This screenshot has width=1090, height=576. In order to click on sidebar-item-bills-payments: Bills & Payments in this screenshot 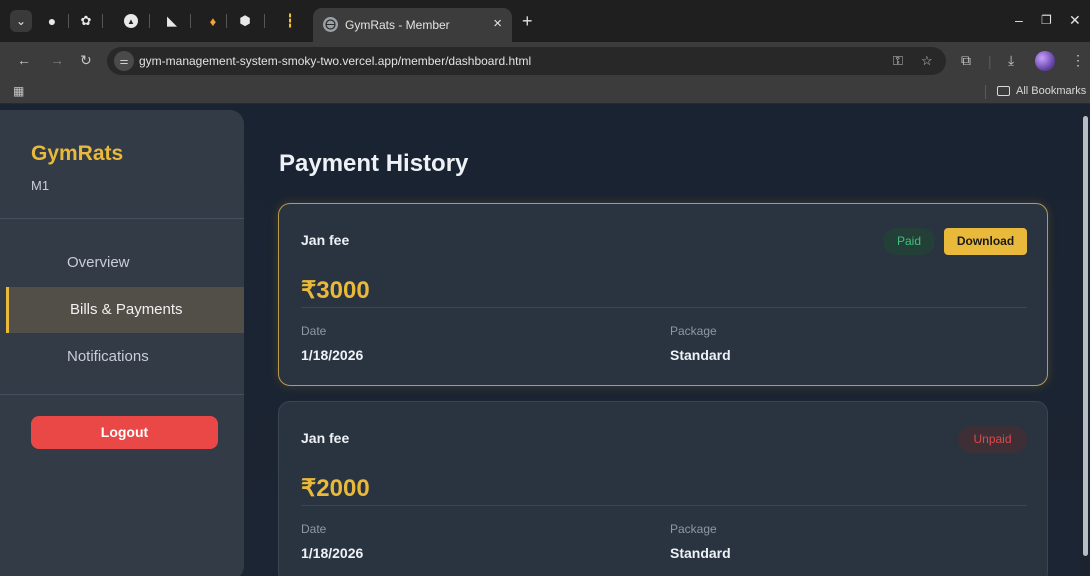, I will do `click(125, 310)`.